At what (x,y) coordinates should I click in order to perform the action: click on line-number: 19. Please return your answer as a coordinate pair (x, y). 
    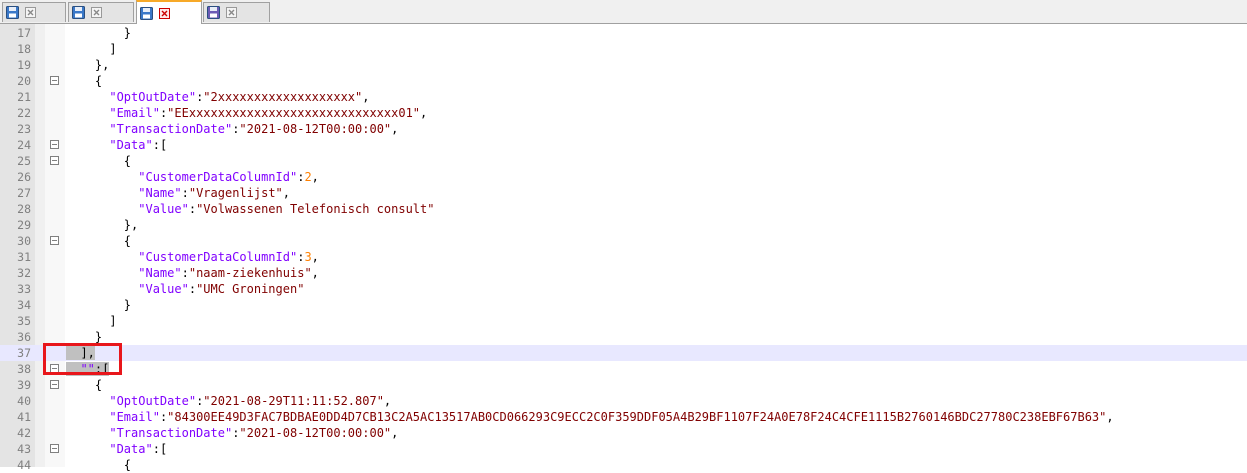
    Looking at the image, I should click on (24, 65).